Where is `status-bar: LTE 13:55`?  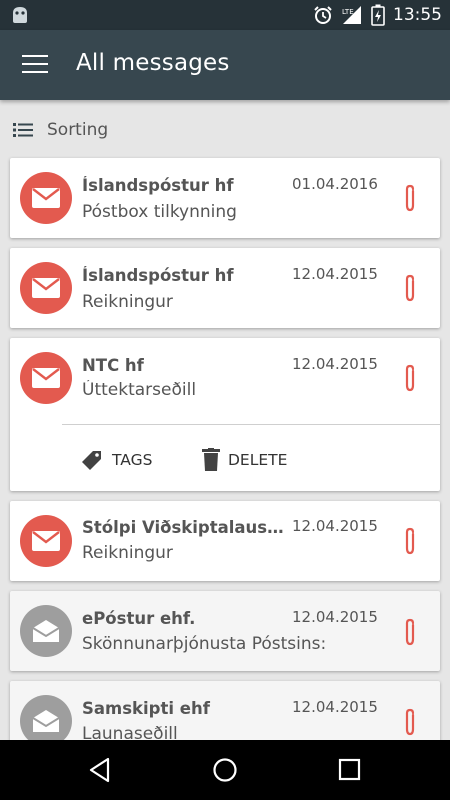
status-bar: LTE 13:55 is located at coordinates (225, 15).